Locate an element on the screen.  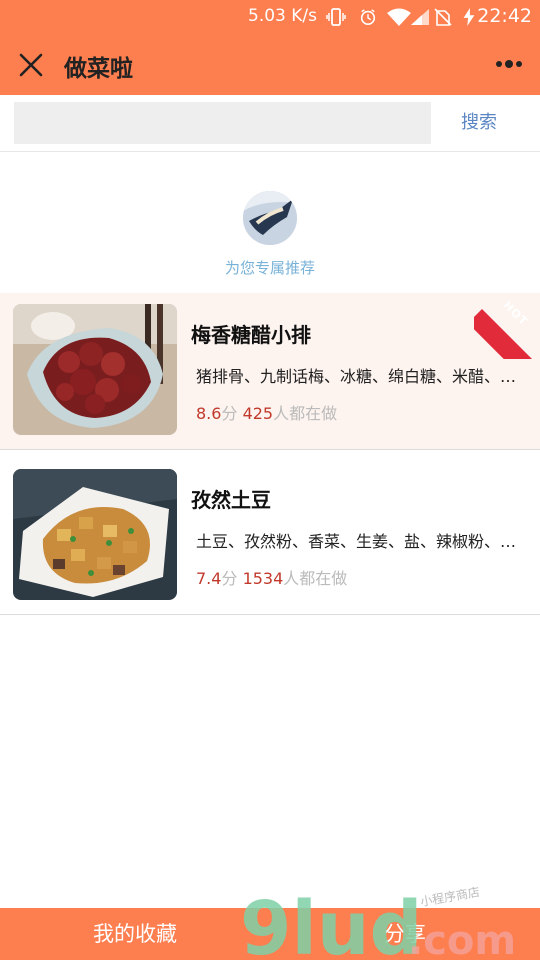
search-bar: 搜索 is located at coordinates (270, 123).